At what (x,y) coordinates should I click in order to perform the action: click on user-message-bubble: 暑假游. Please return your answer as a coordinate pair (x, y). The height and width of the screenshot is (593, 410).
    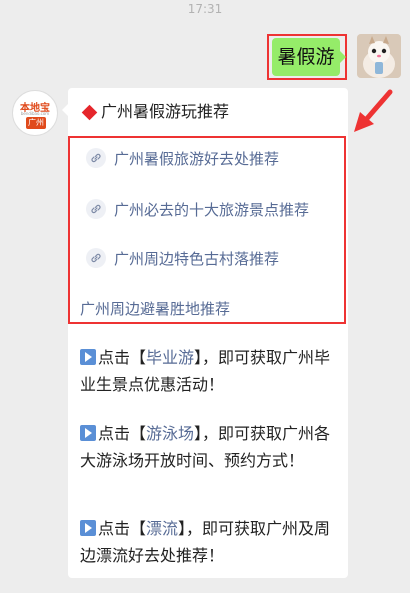
    Looking at the image, I should click on (309, 57).